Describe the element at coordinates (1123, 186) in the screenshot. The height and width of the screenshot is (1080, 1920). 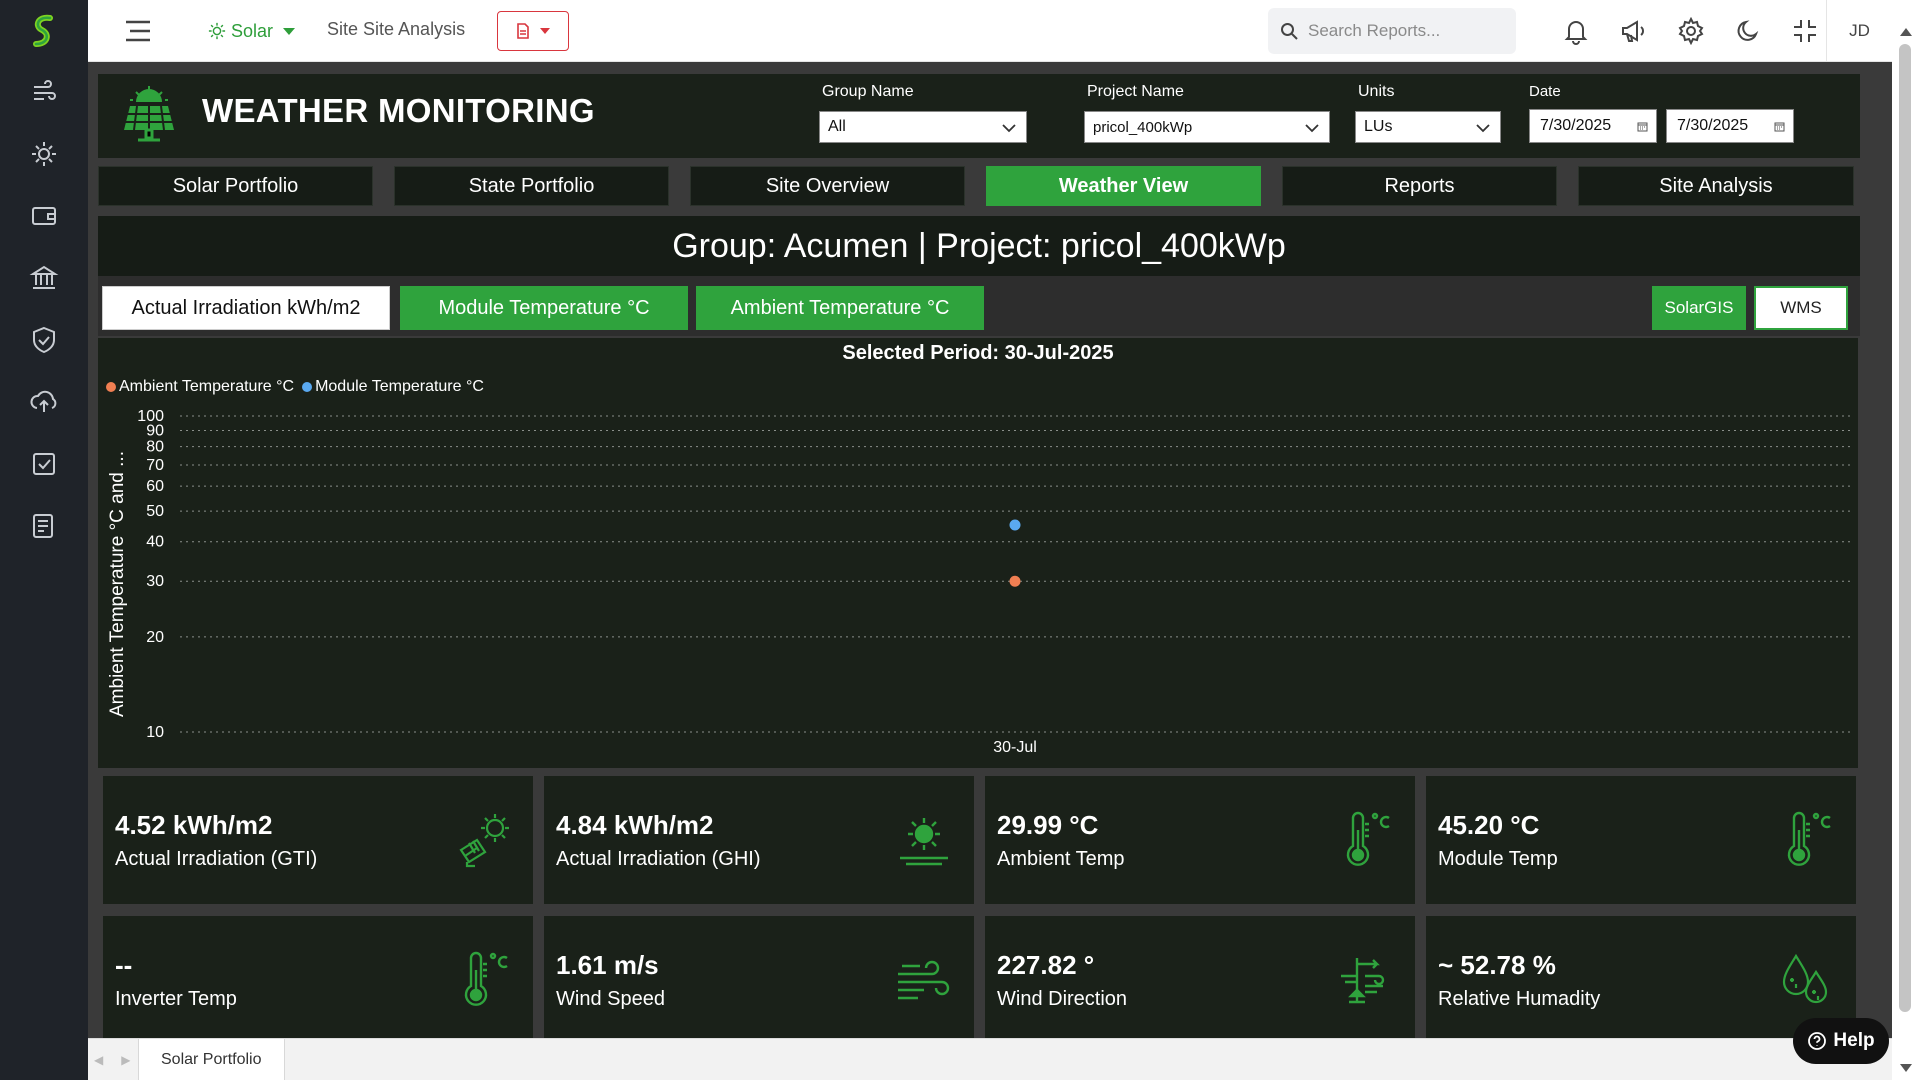
I see `tab-weather-view: Weather View` at that location.